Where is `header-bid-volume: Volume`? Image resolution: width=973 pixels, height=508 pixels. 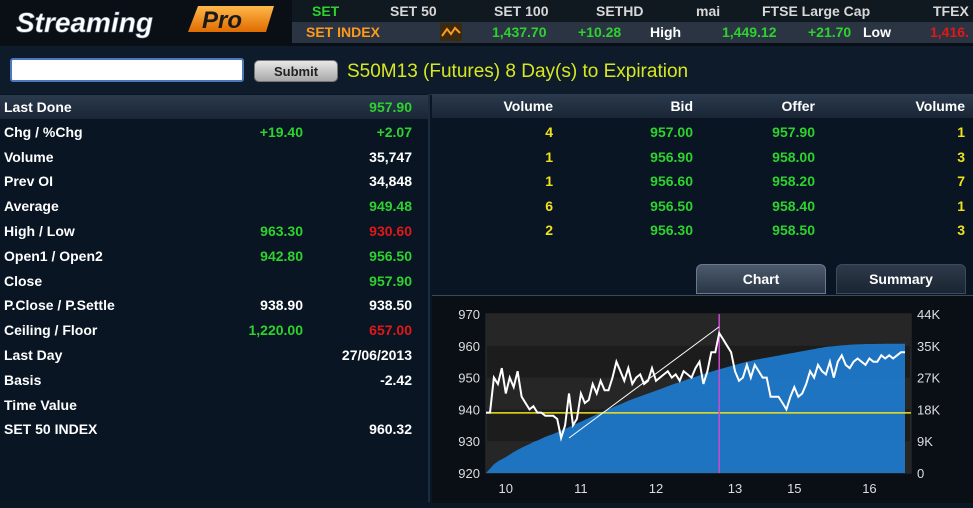 header-bid-volume: Volume is located at coordinates (528, 106).